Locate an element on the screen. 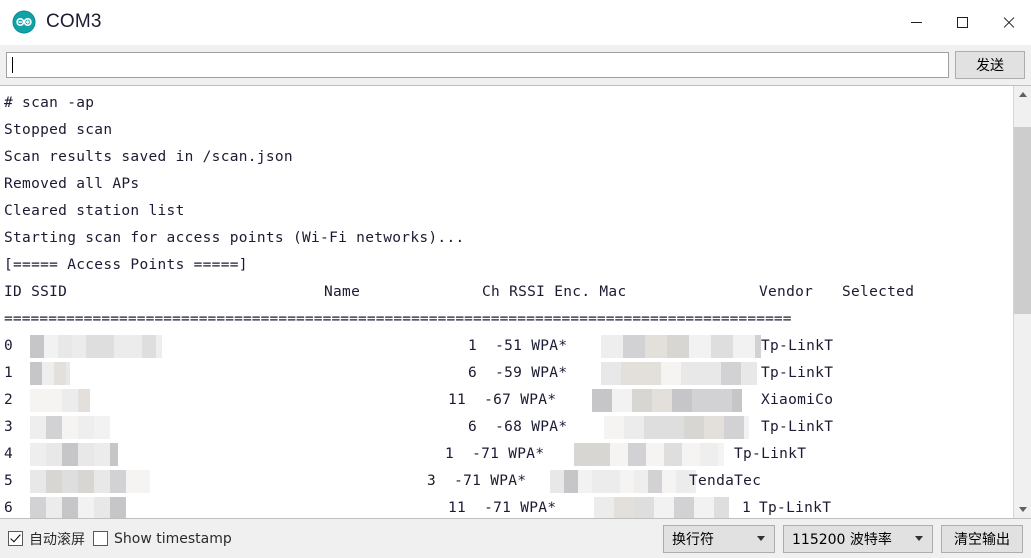 The height and width of the screenshot is (558, 1031). ap-row-vendor: XiaomiCo is located at coordinates (797, 400).